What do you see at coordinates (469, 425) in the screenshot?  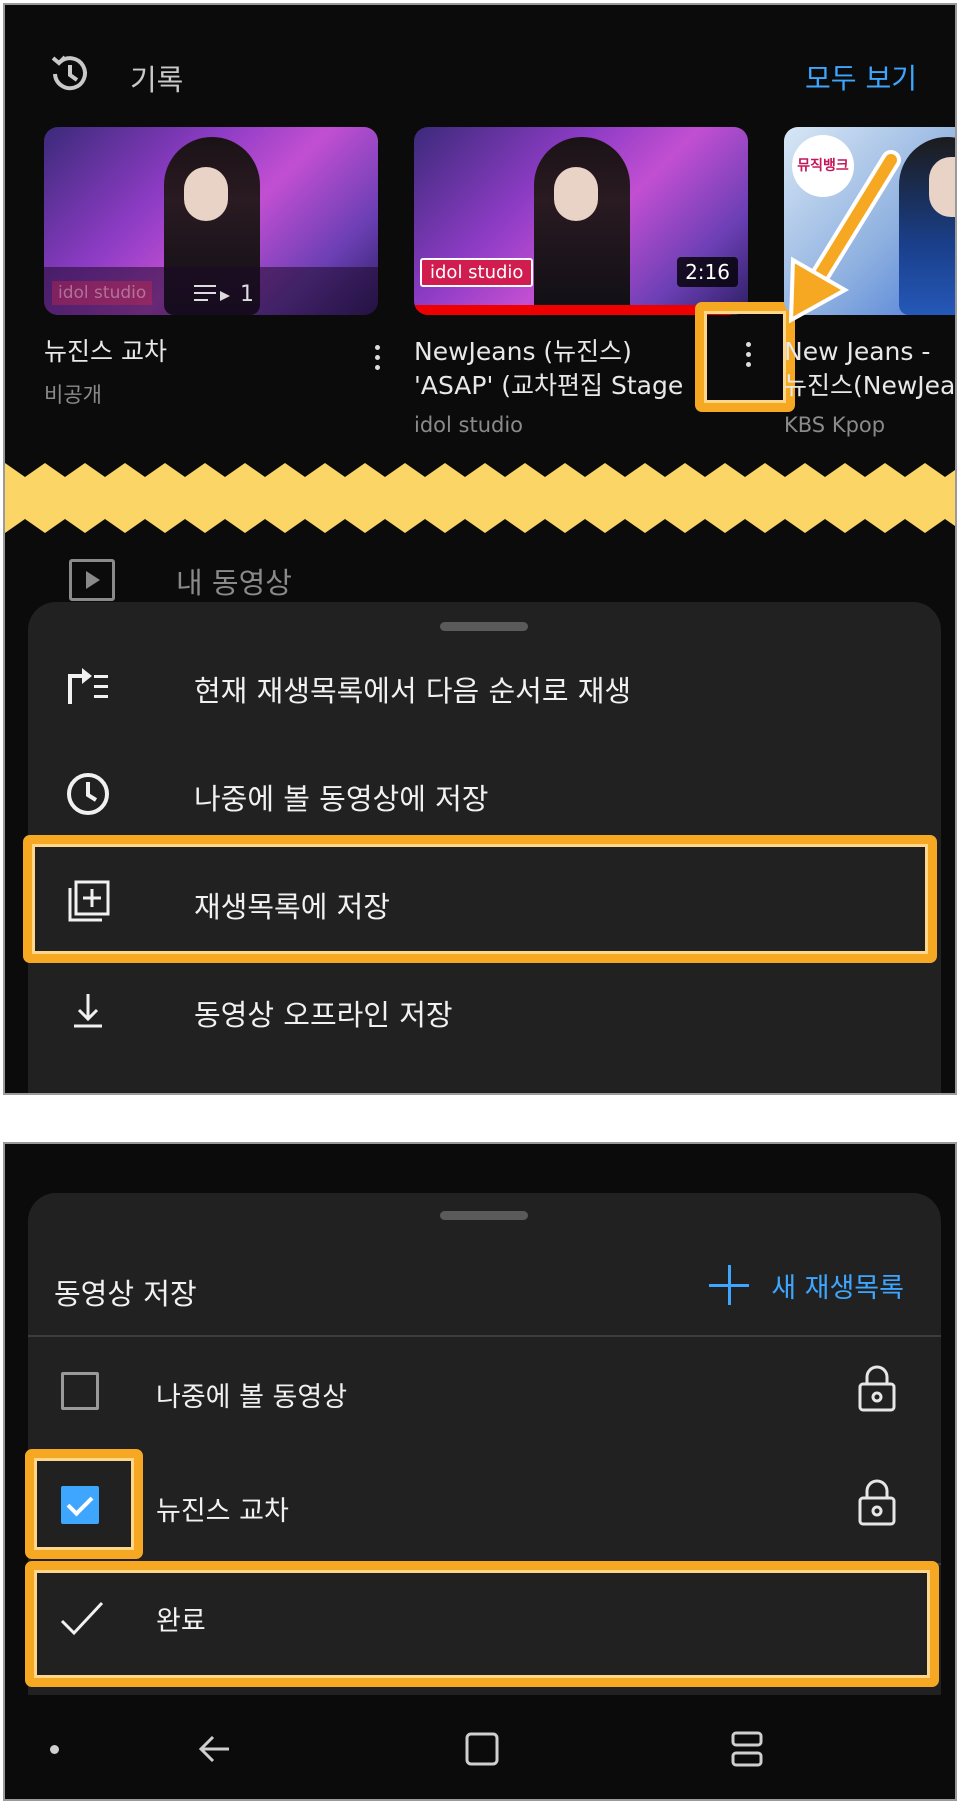 I see `card-channel-2: idol studio` at bounding box center [469, 425].